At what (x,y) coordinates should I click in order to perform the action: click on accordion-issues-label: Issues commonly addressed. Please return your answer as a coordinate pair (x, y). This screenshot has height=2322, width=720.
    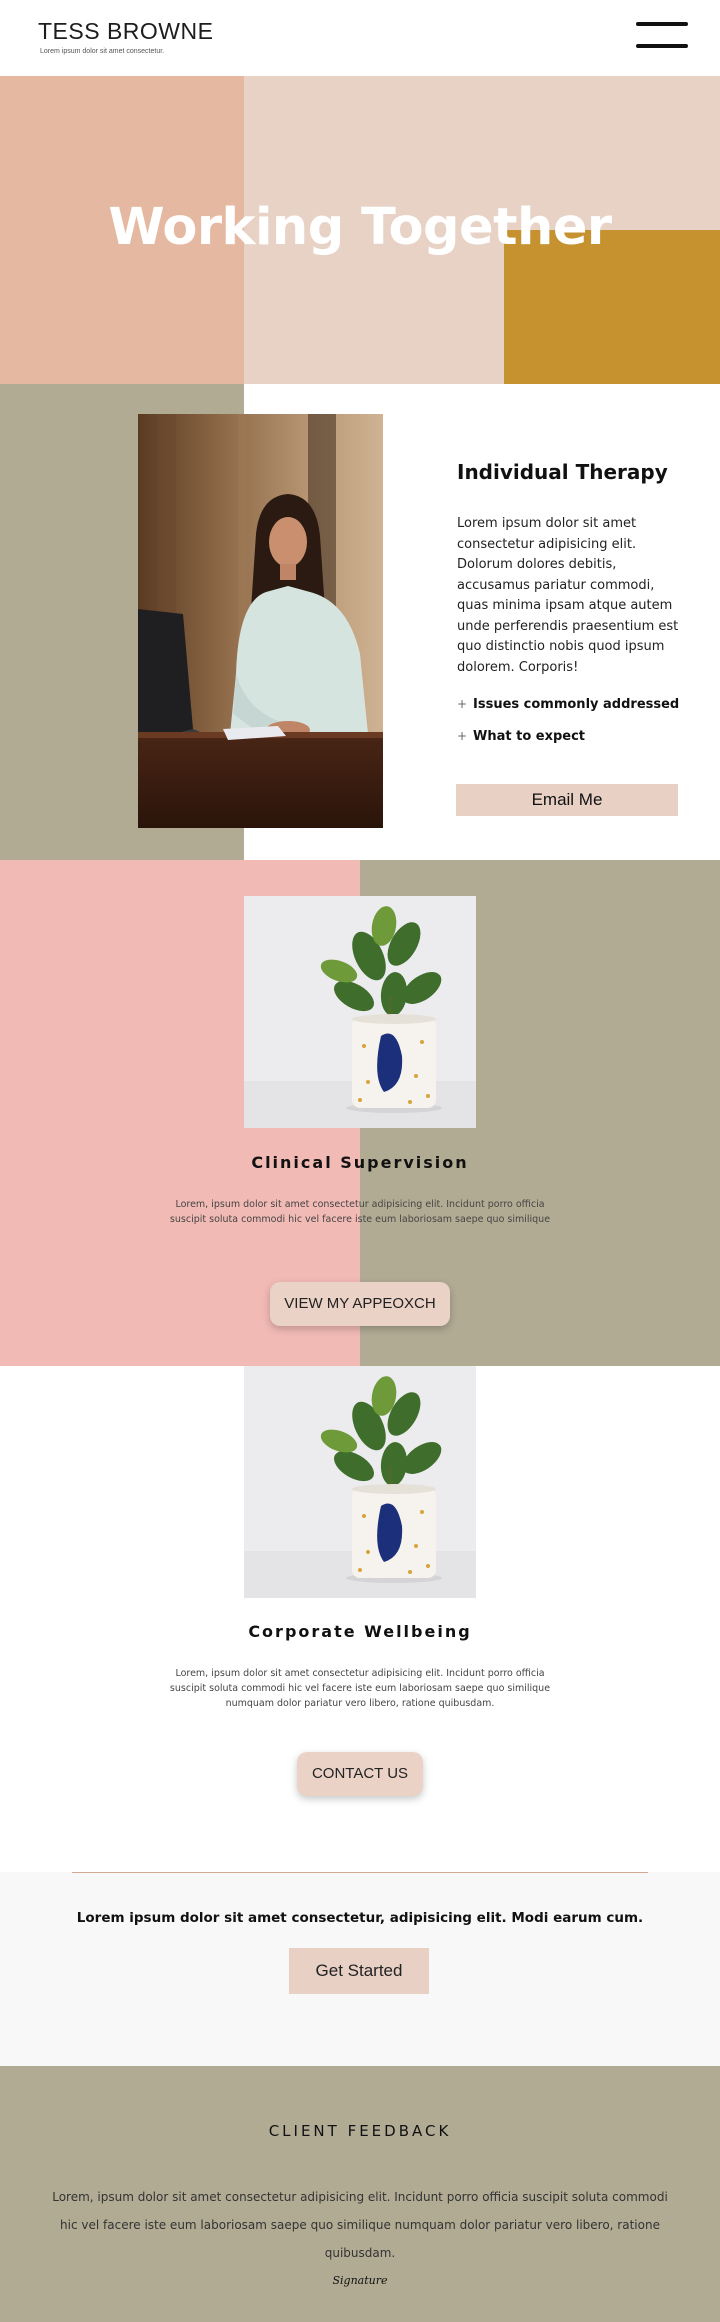
    Looking at the image, I should click on (576, 704).